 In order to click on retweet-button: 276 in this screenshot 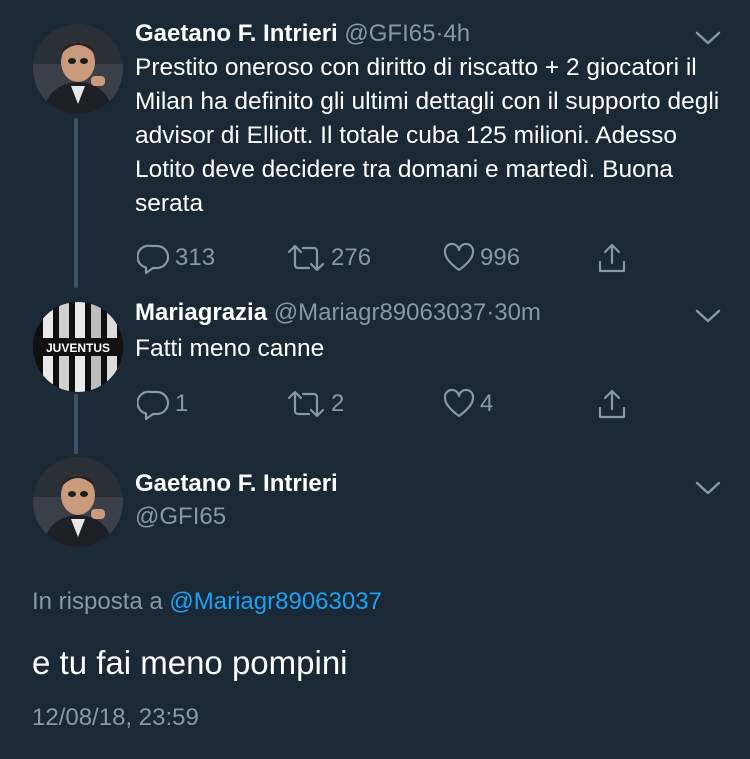, I will do `click(328, 258)`.